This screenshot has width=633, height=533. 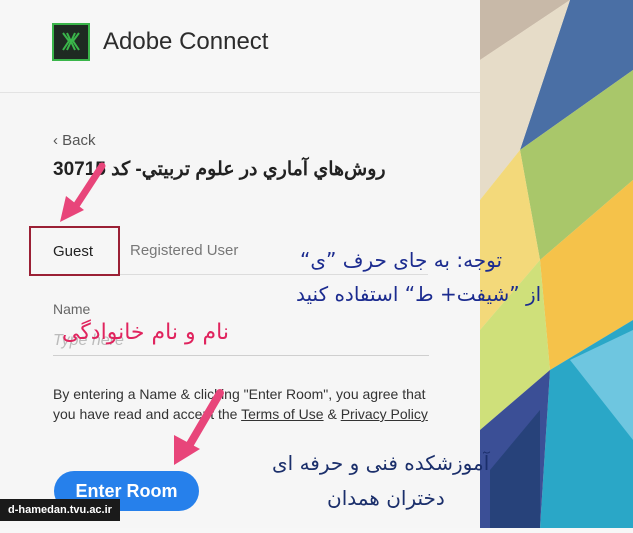 What do you see at coordinates (381, 463) in the screenshot?
I see `school-line-1: آموزشکده فنی و حرفه ای` at bounding box center [381, 463].